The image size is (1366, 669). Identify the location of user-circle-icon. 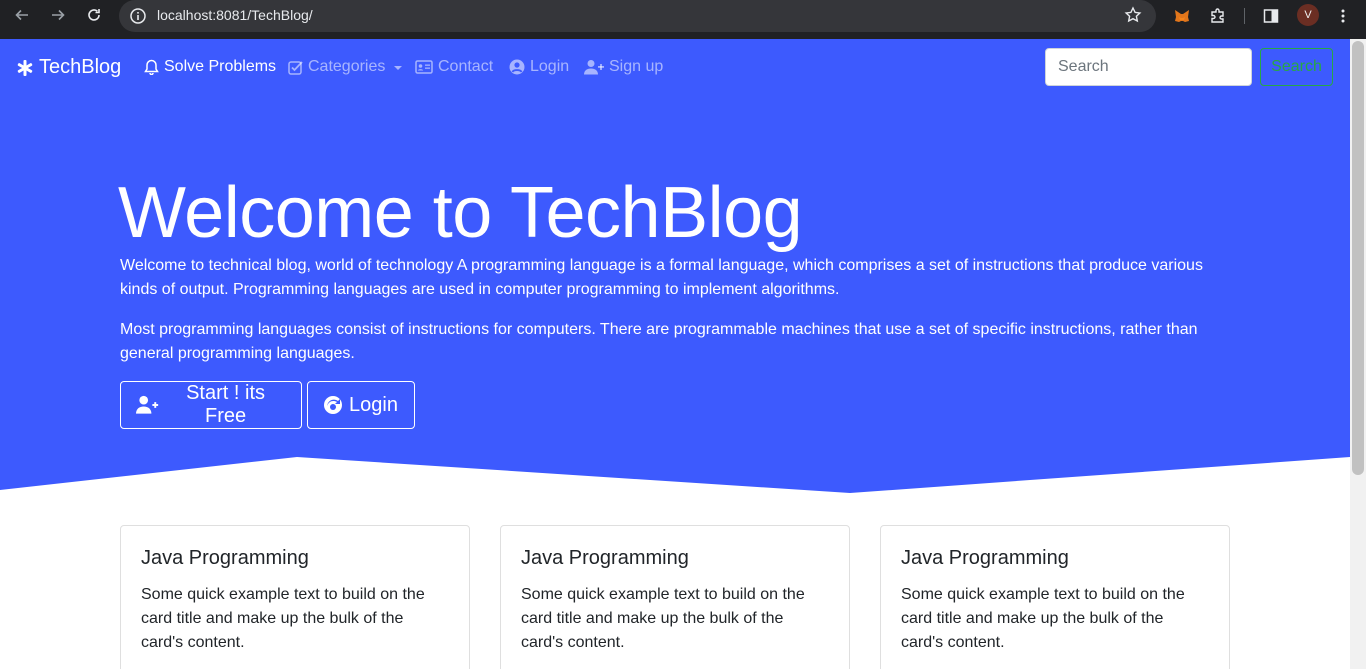
(517, 67).